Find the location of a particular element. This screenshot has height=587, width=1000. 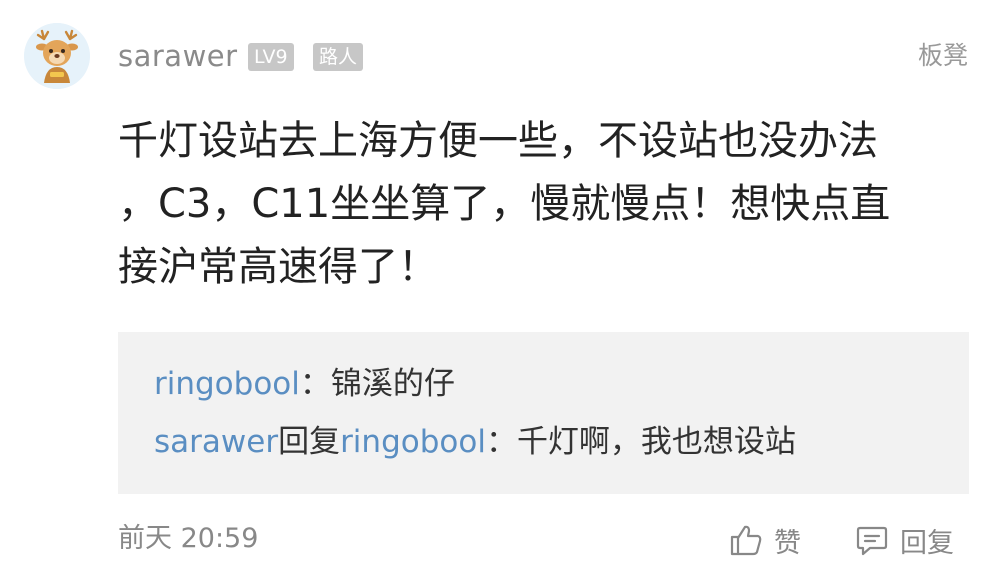

floor-label: 板凳 is located at coordinates (942, 55).